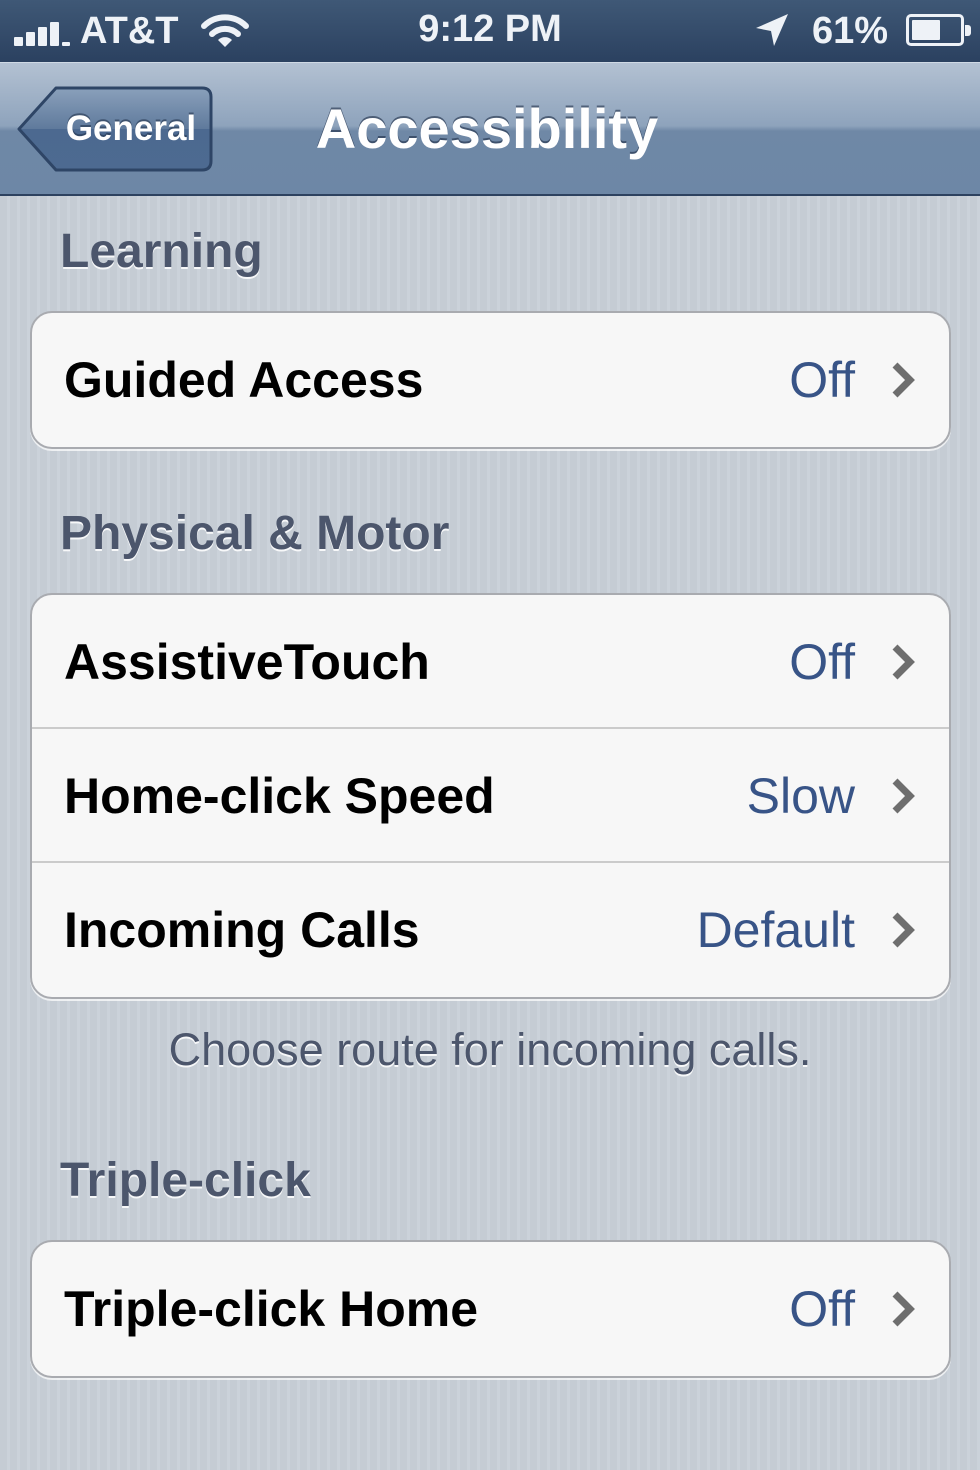  I want to click on row-label: Incoming Calls, so click(242, 930).